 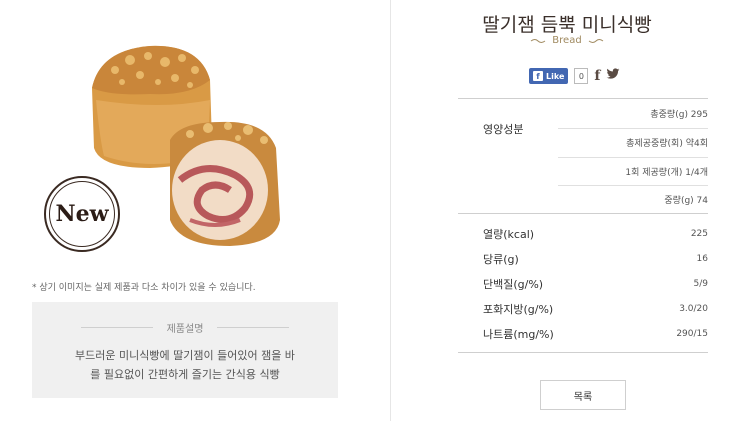 I want to click on new-badge: New, so click(x=82, y=214).